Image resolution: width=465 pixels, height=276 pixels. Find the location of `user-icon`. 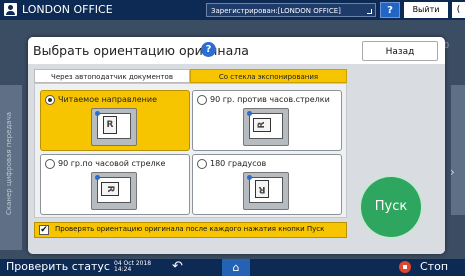

user-icon is located at coordinates (10, 9).